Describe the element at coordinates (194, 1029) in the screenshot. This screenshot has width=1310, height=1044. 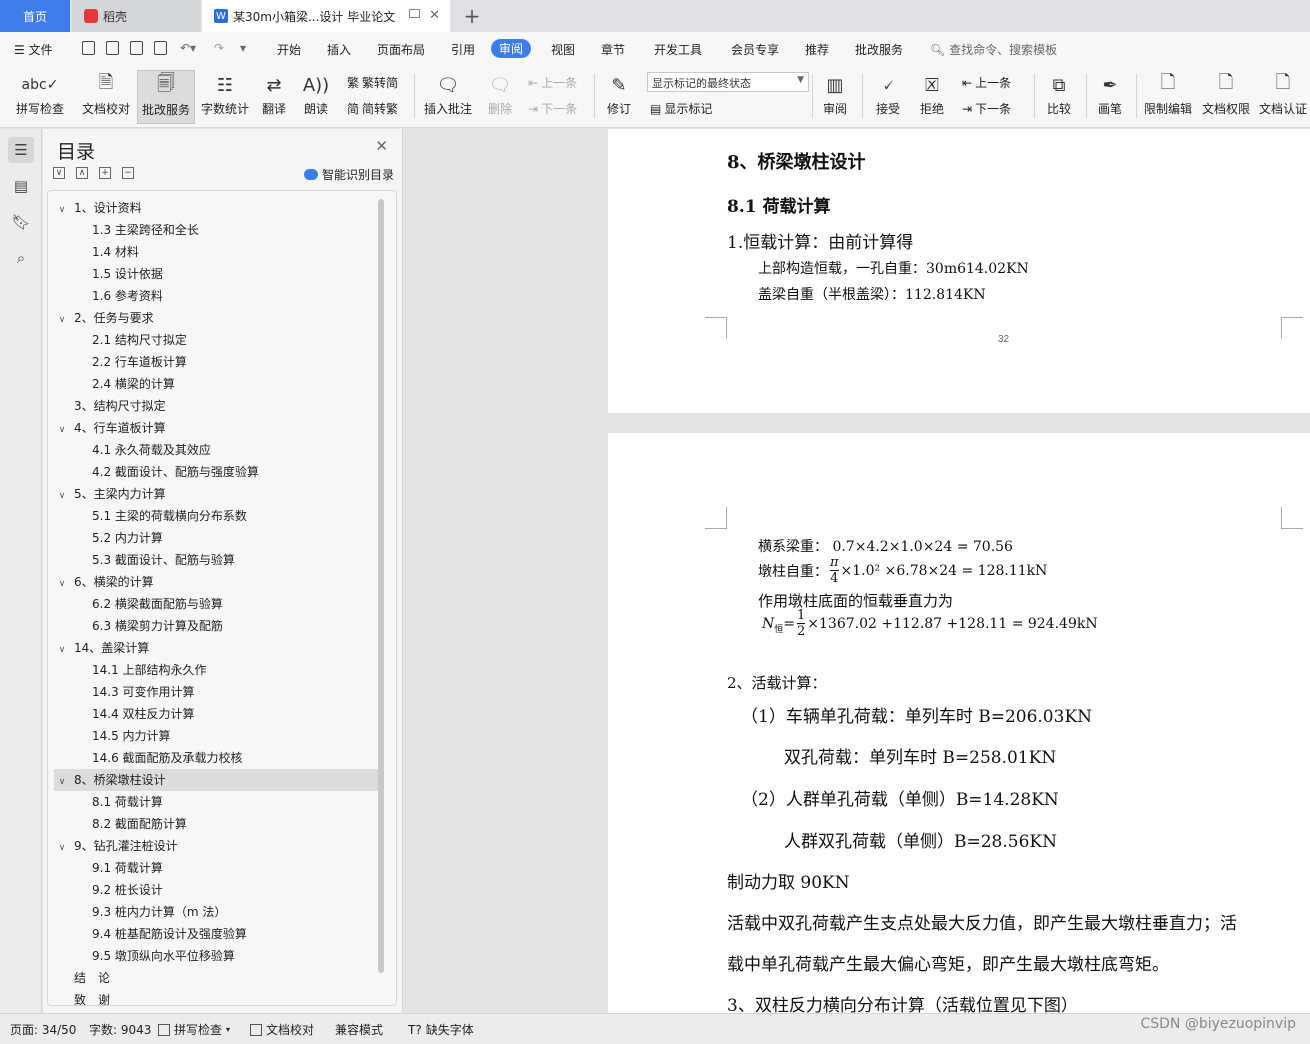
I see `spell-check-status: 拼写检查 ▾` at that location.